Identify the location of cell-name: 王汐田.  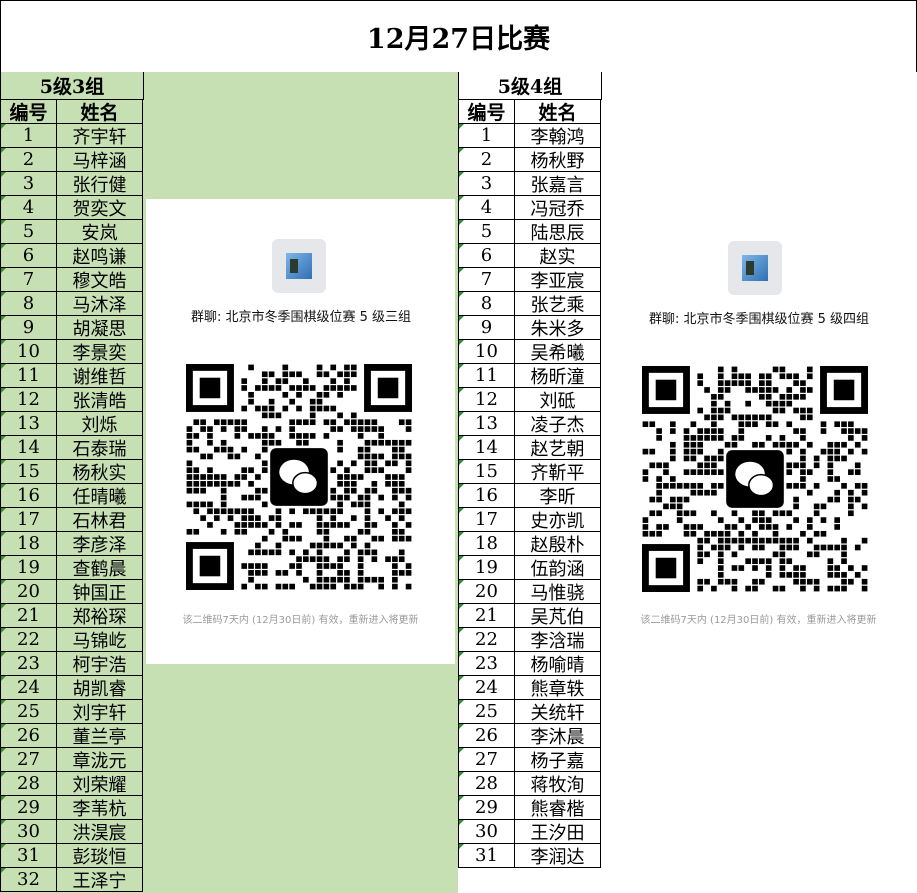
(558, 832).